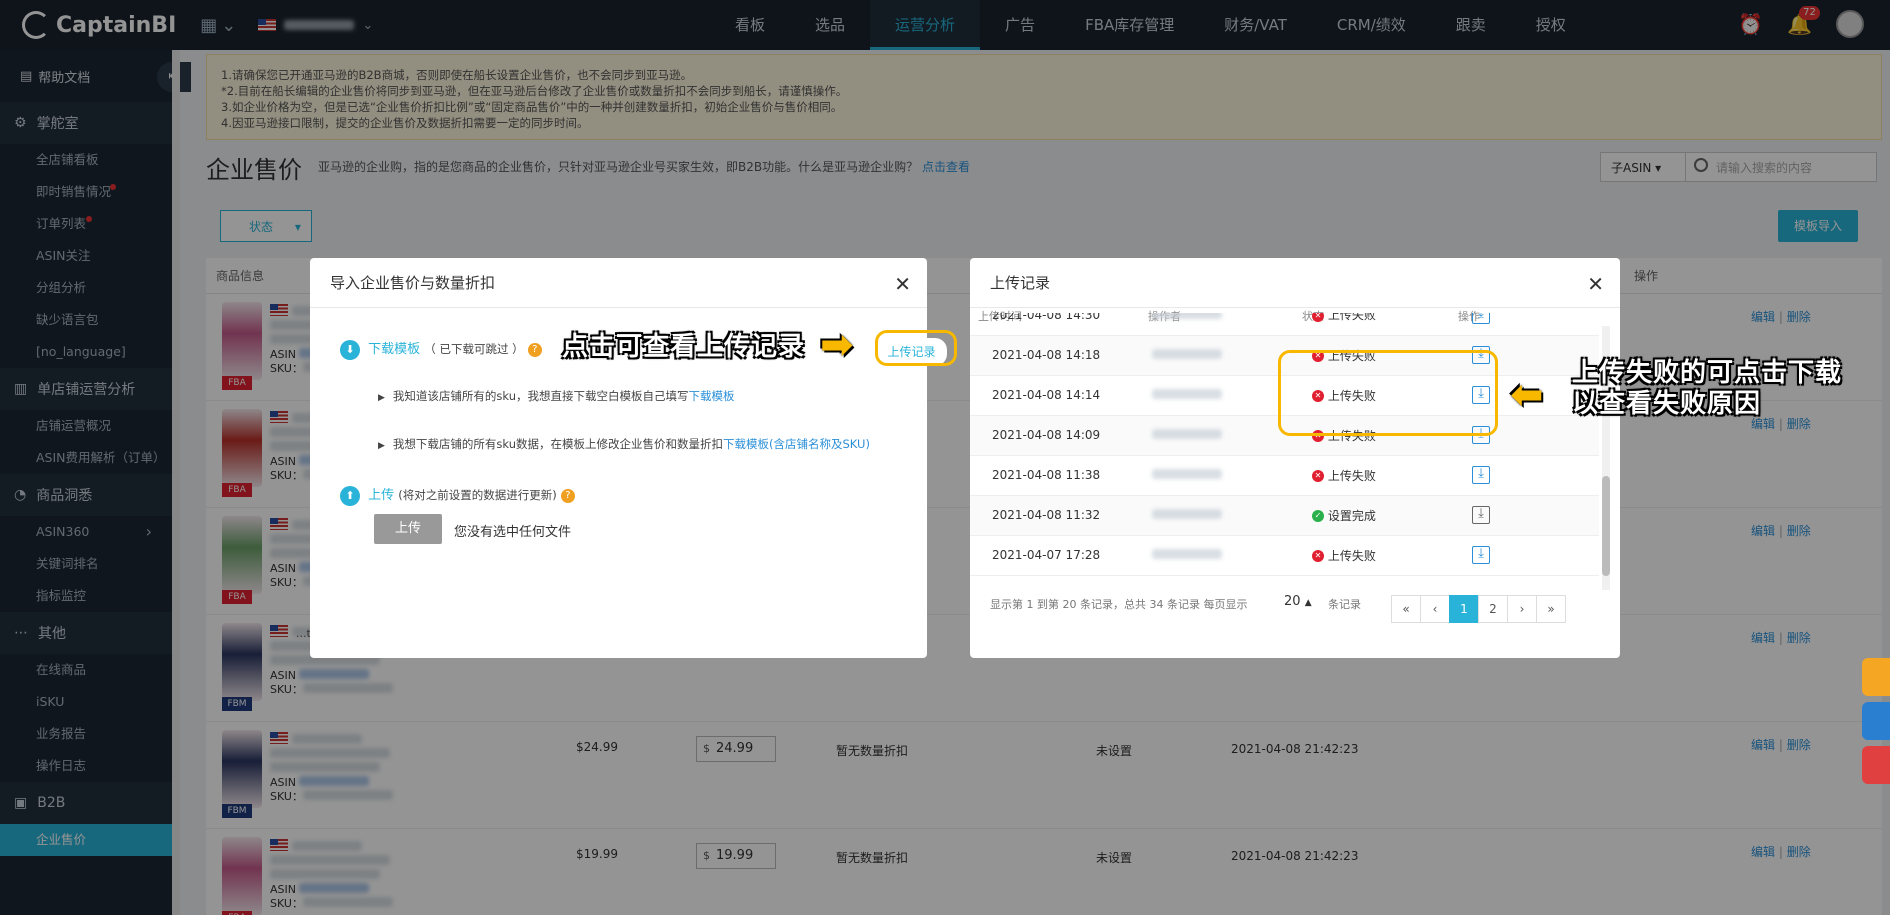 The width and height of the screenshot is (1890, 915). What do you see at coordinates (1050, 555) in the screenshot?
I see `record-time: 2021-04-07 17:28` at bounding box center [1050, 555].